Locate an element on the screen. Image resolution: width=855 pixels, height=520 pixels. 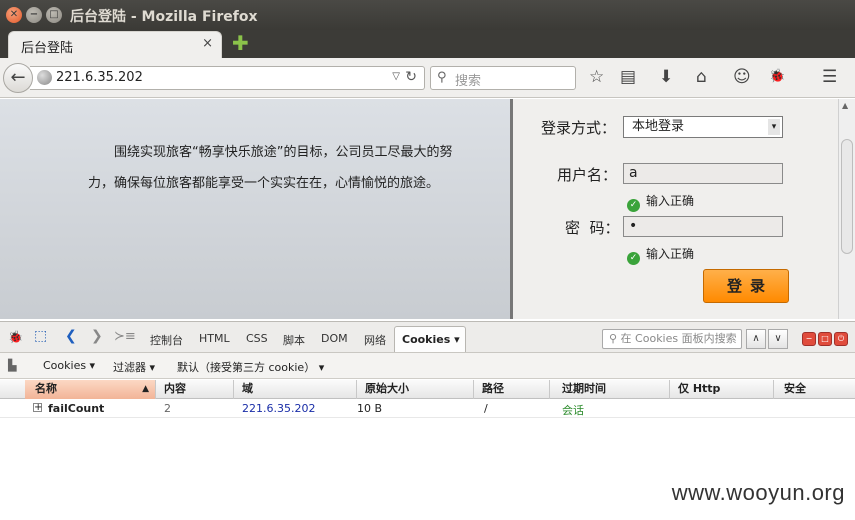
forward-arrow-icon: ❯ is located at coordinates (97, 336).